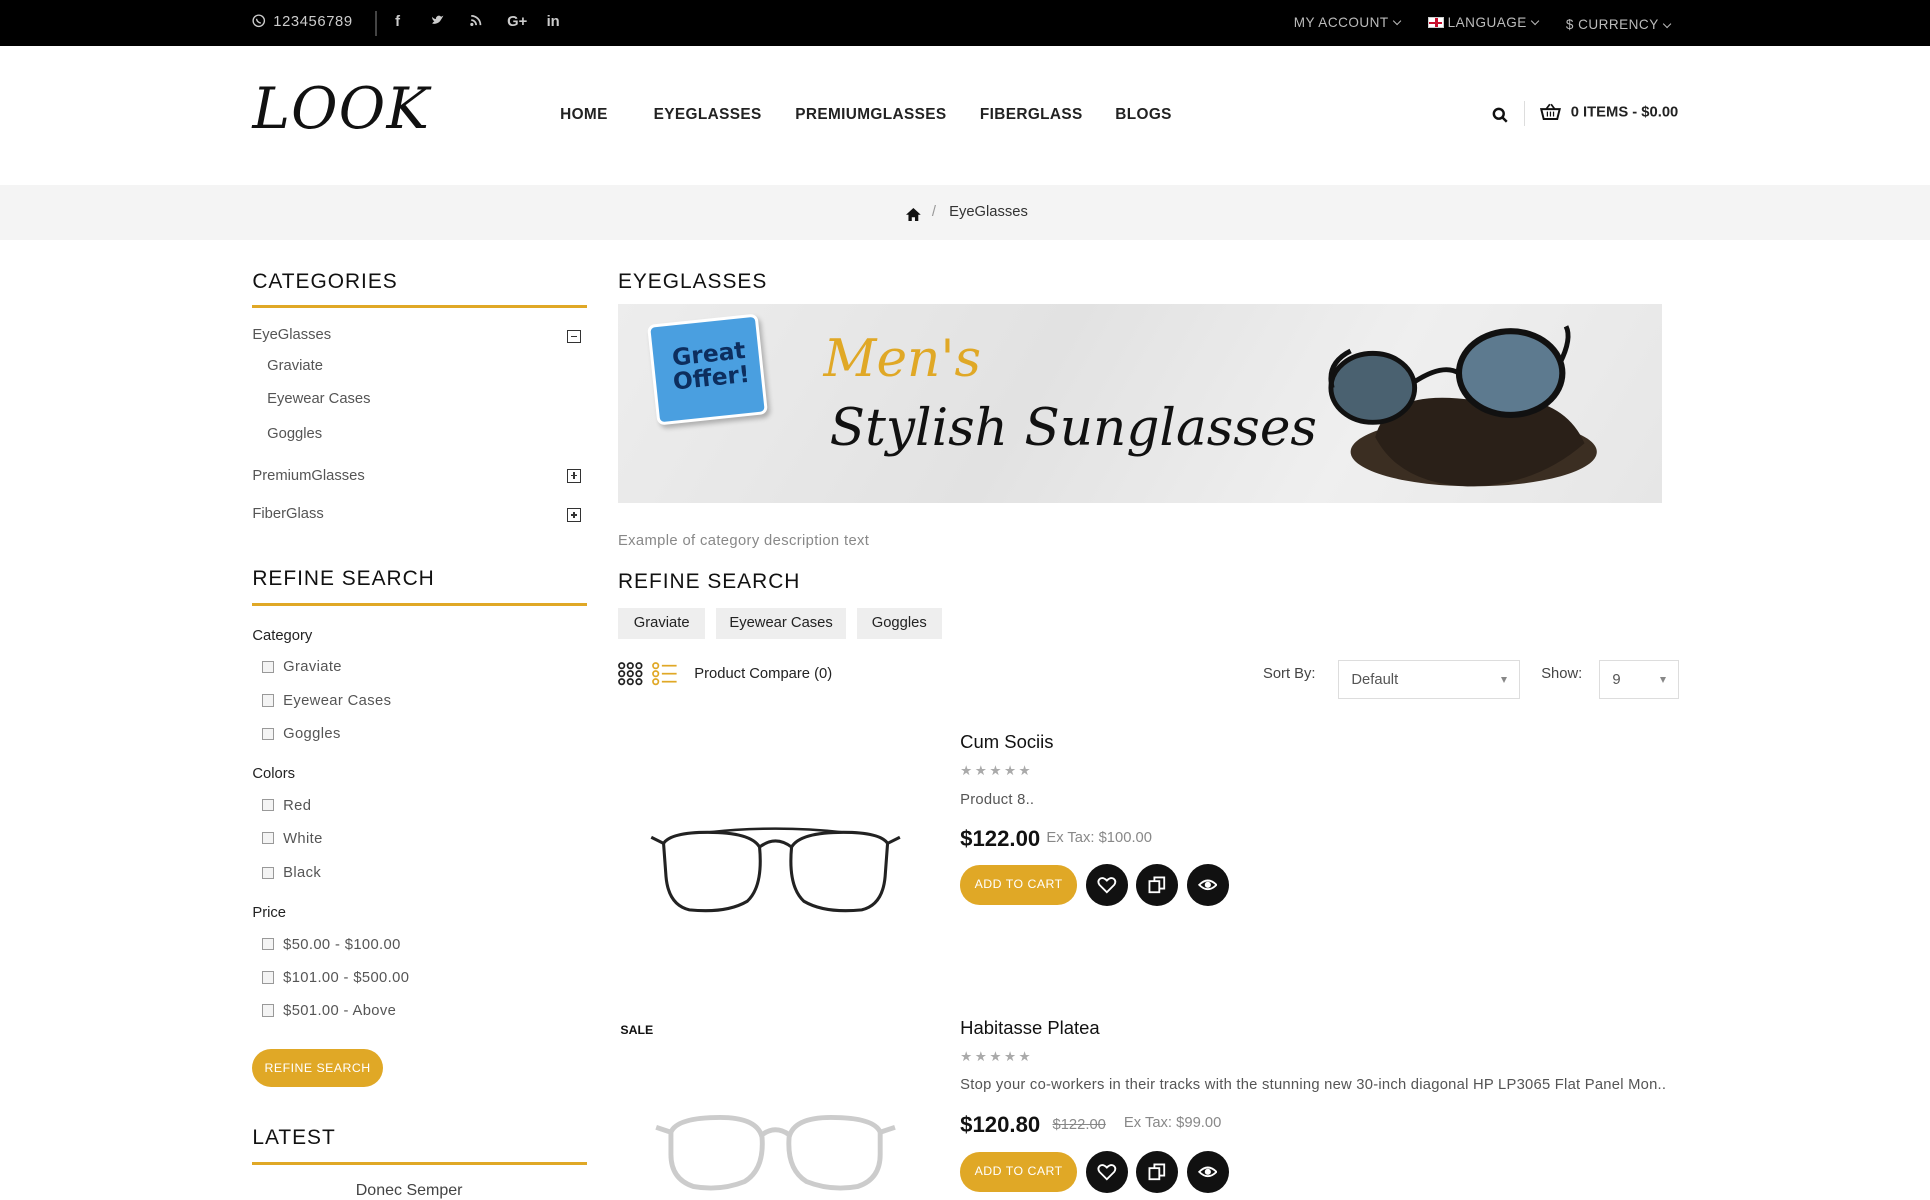 The image size is (1930, 1200). I want to click on category-eyeglasses: EyeGlasses, so click(291, 335).